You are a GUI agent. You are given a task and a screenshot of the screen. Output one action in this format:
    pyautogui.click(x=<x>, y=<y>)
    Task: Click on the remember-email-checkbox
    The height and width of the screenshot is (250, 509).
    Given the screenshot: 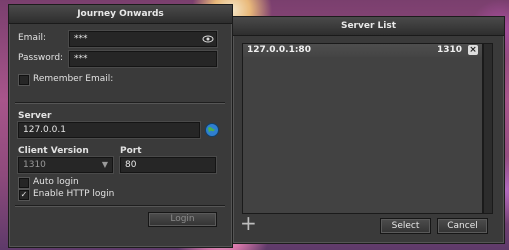 What is the action you would take?
    pyautogui.click(x=24, y=80)
    